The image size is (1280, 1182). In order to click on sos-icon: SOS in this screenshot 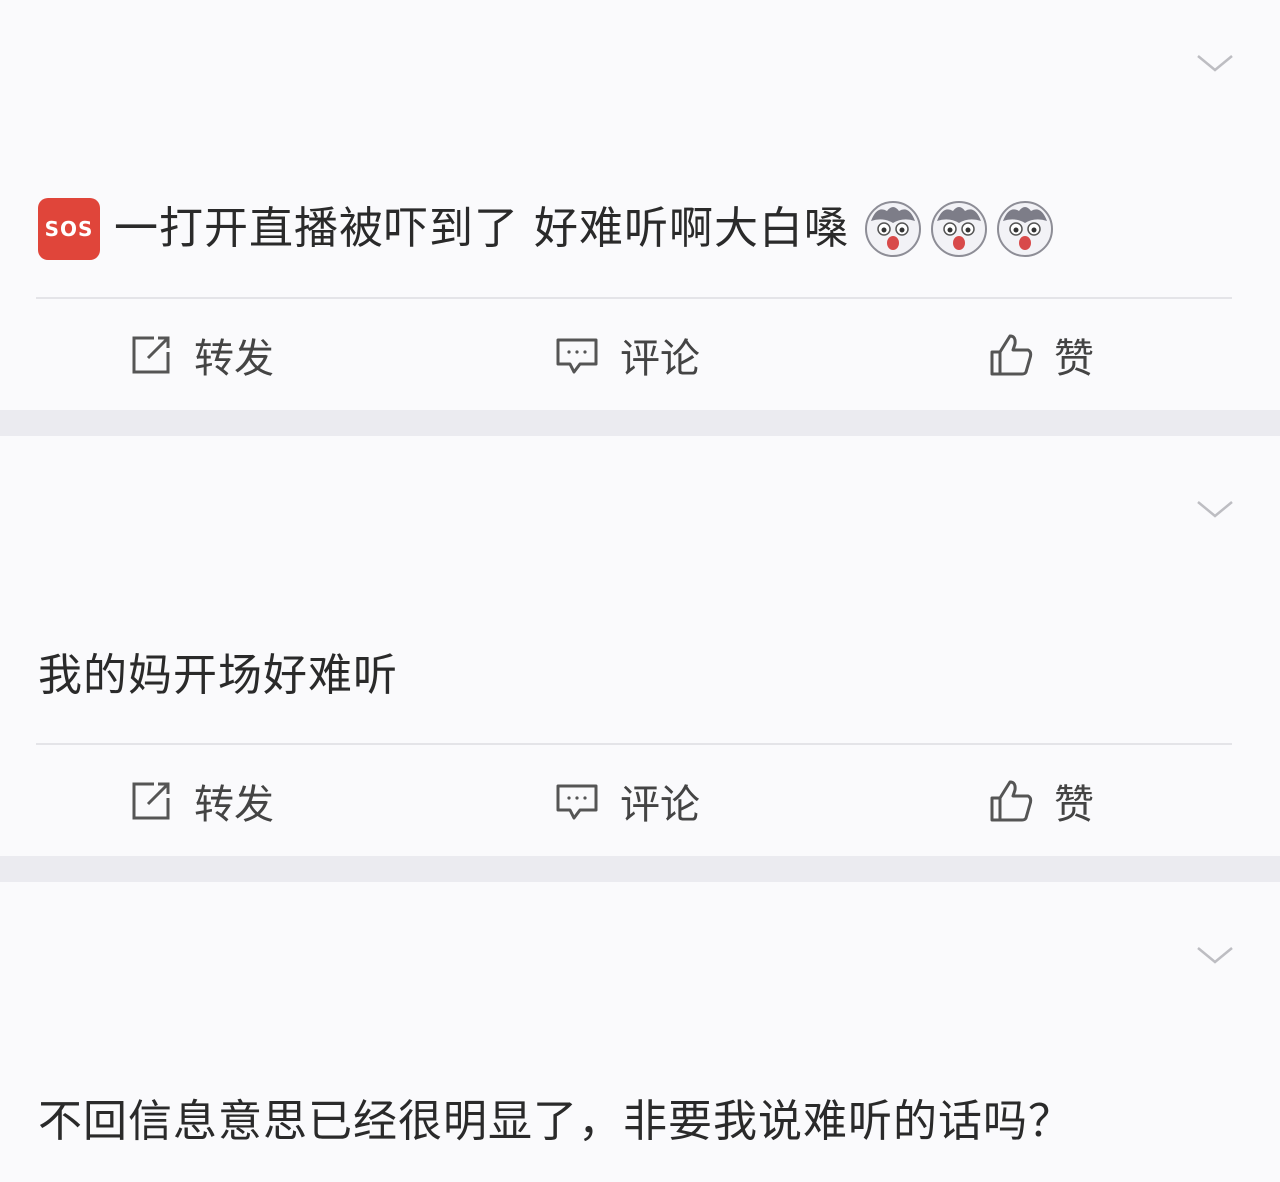, I will do `click(69, 229)`.